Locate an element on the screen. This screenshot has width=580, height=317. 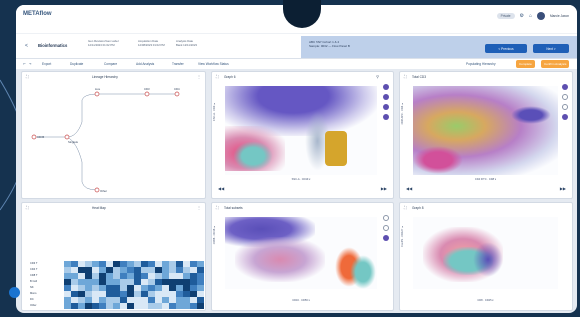
x-axis-label: CD4 FITC · CD8 ▾ is located at coordinates (485, 179).